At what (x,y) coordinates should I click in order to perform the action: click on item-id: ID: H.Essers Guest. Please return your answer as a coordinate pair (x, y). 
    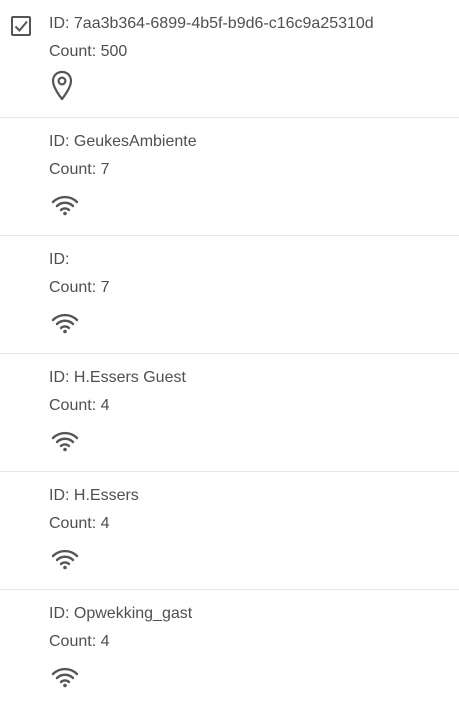
    Looking at the image, I should click on (117, 377).